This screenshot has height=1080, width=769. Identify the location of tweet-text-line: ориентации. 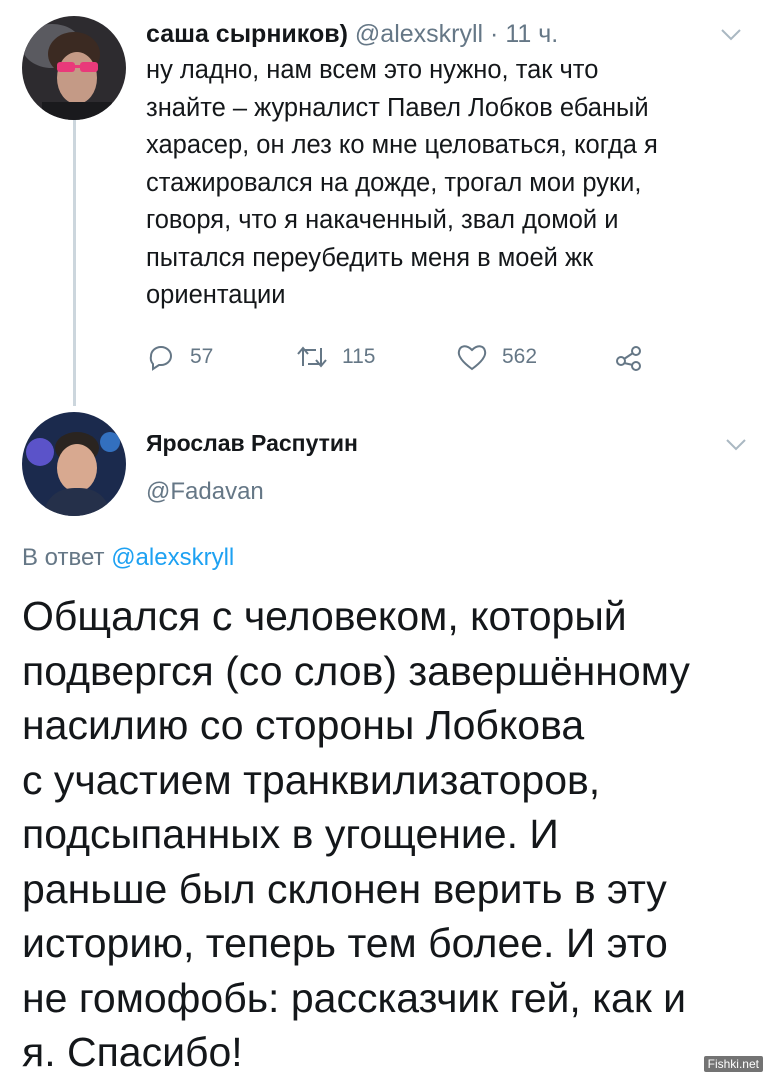
(216, 295).